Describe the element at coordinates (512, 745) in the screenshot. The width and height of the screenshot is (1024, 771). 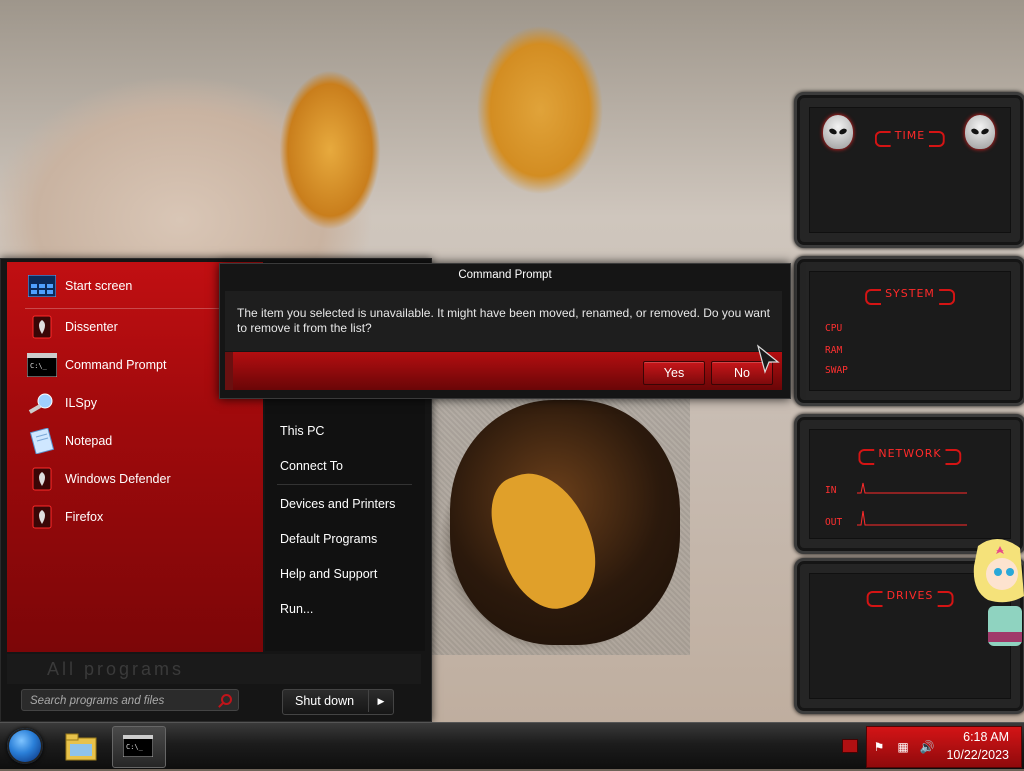
I see `taskbar: C:\_ ⚑ ▦ 🔊 6:18 AM 10/22/2023` at that location.